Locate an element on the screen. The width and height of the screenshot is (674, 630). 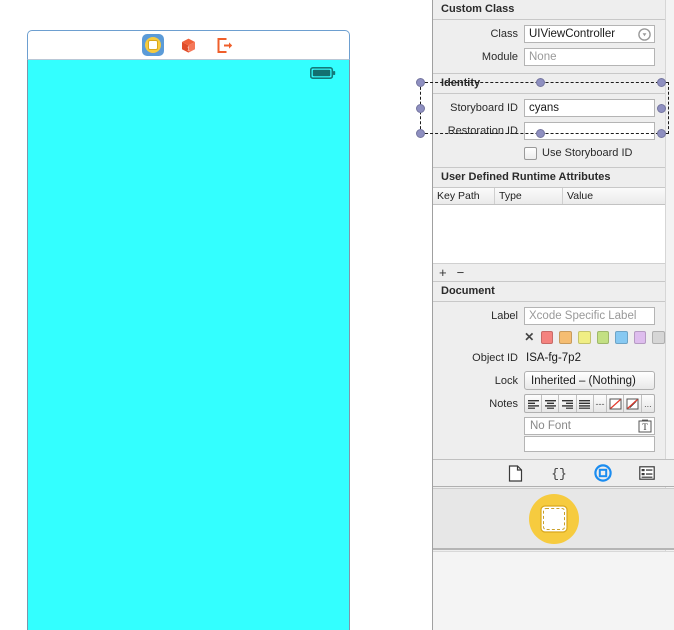
add-attribute-button: + is located at coordinates (443, 272).